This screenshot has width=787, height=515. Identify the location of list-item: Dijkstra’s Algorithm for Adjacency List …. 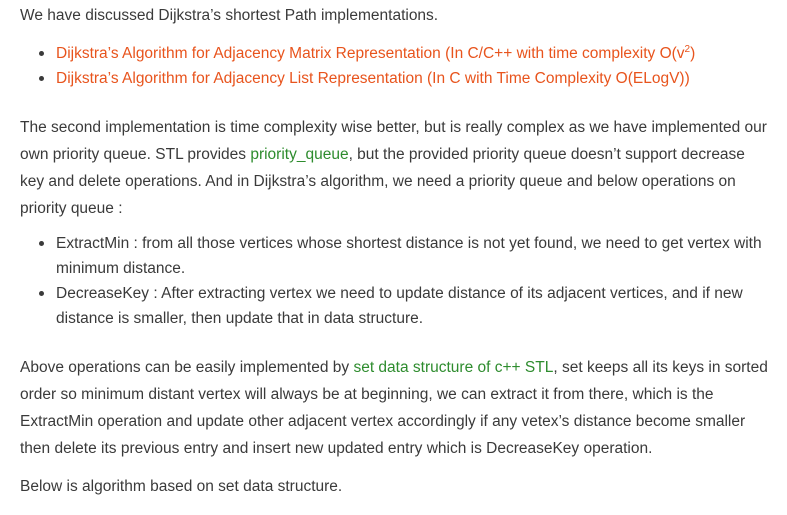
(366, 78).